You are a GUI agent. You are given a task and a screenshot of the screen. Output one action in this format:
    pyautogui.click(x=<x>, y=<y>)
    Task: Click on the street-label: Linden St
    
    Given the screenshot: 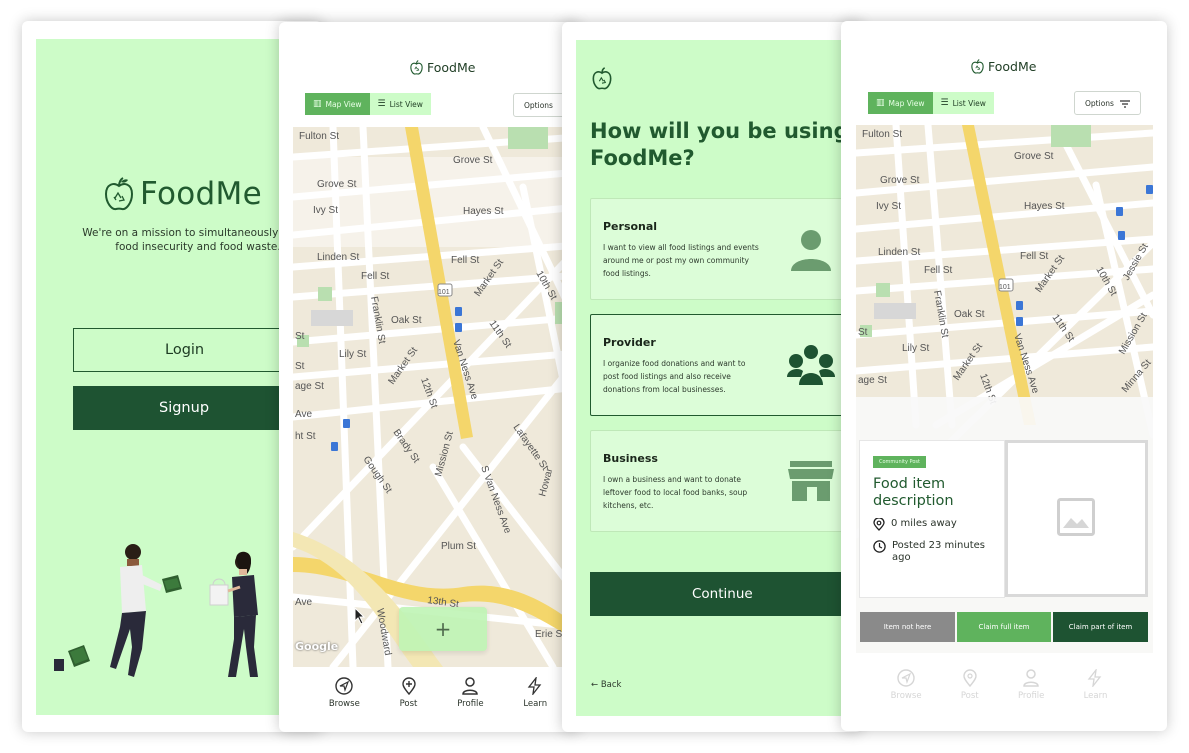 What is the action you would take?
    pyautogui.click(x=338, y=257)
    